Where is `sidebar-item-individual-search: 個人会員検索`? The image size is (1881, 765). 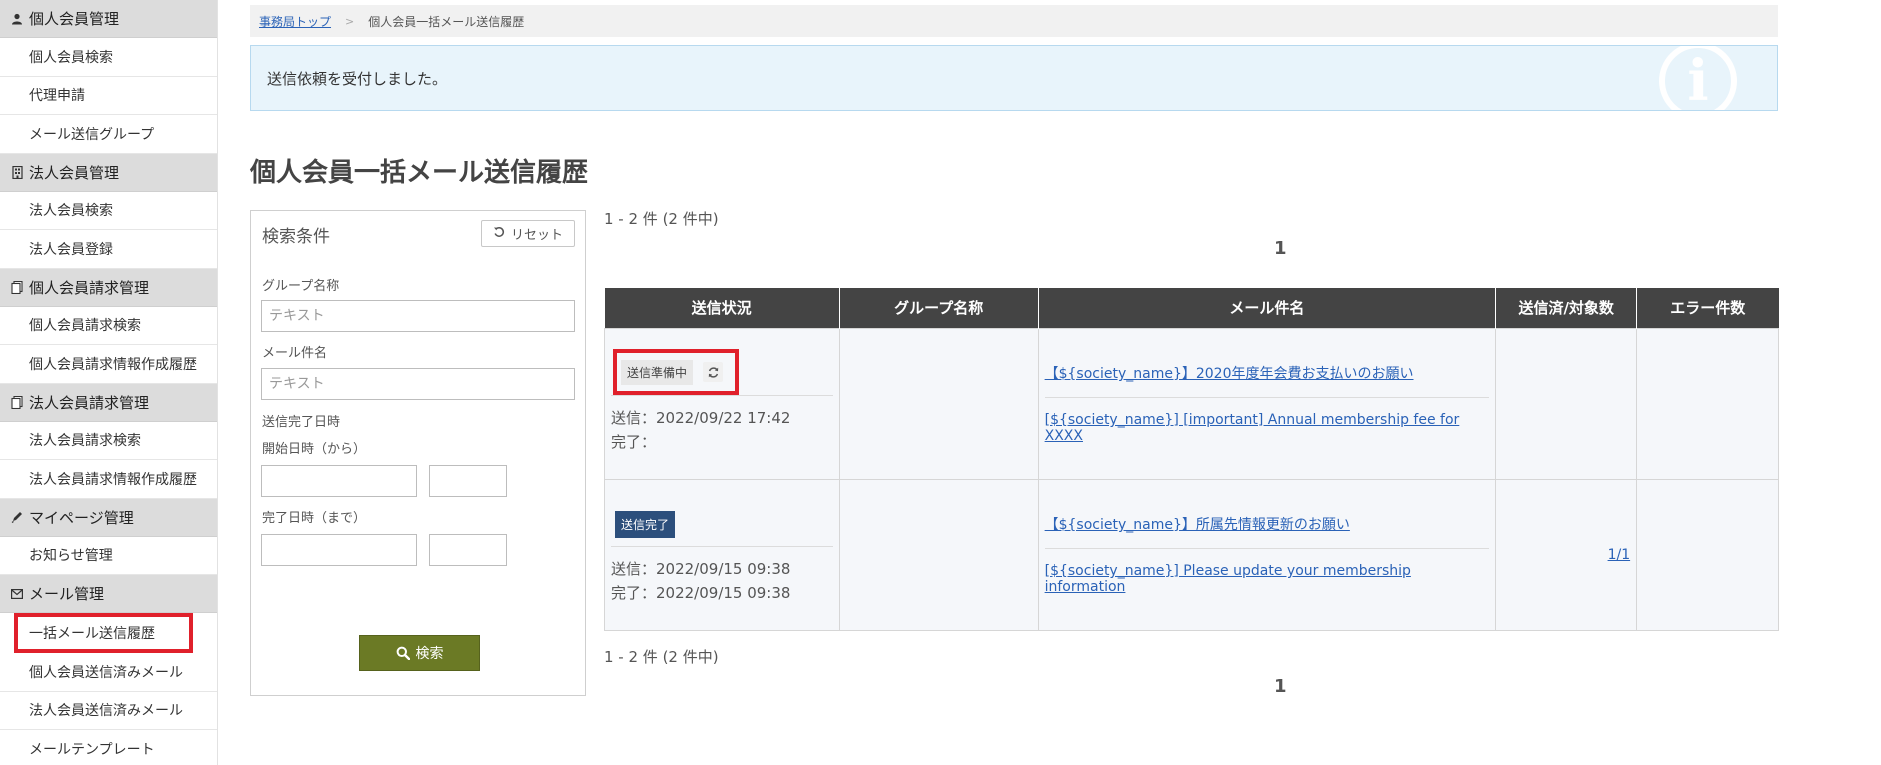
sidebar-item-individual-search: 個人会員検索 is located at coordinates (108, 57).